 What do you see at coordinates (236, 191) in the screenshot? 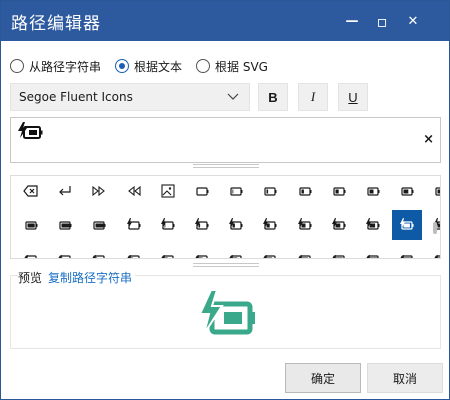
I see `battery-1-icon` at bounding box center [236, 191].